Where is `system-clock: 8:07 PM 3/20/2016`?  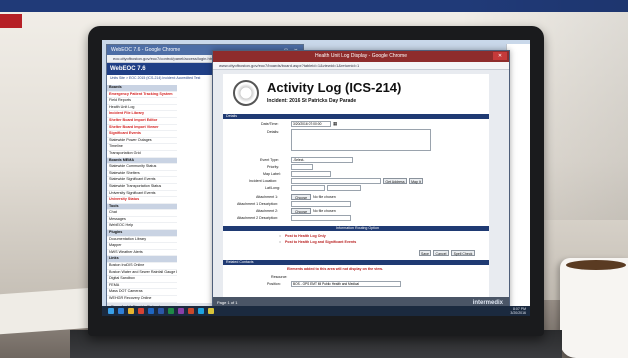
system-clock: 8:07 PM 3/20/2016 is located at coordinates (518, 311).